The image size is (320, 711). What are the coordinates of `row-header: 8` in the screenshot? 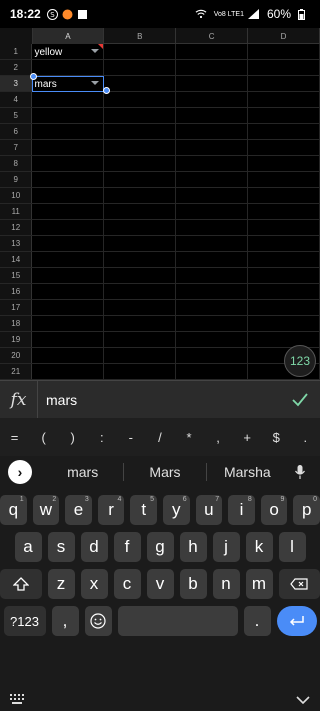 It's located at (16, 163).